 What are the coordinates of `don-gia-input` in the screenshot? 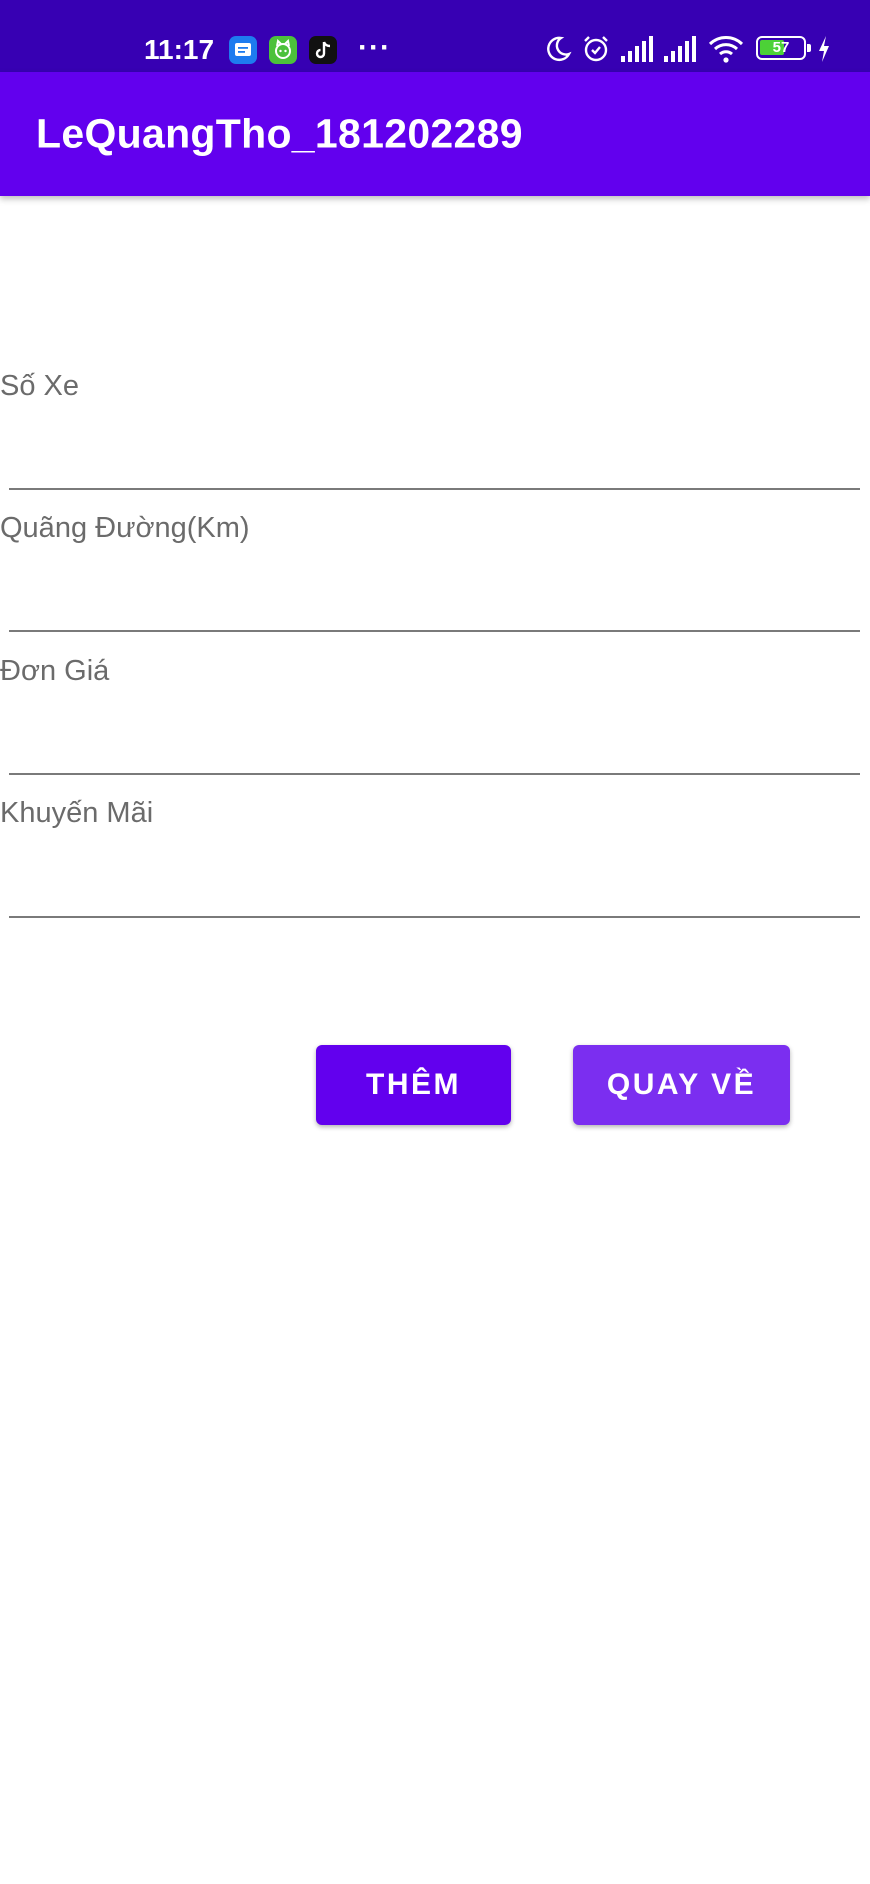 It's located at (434, 747).